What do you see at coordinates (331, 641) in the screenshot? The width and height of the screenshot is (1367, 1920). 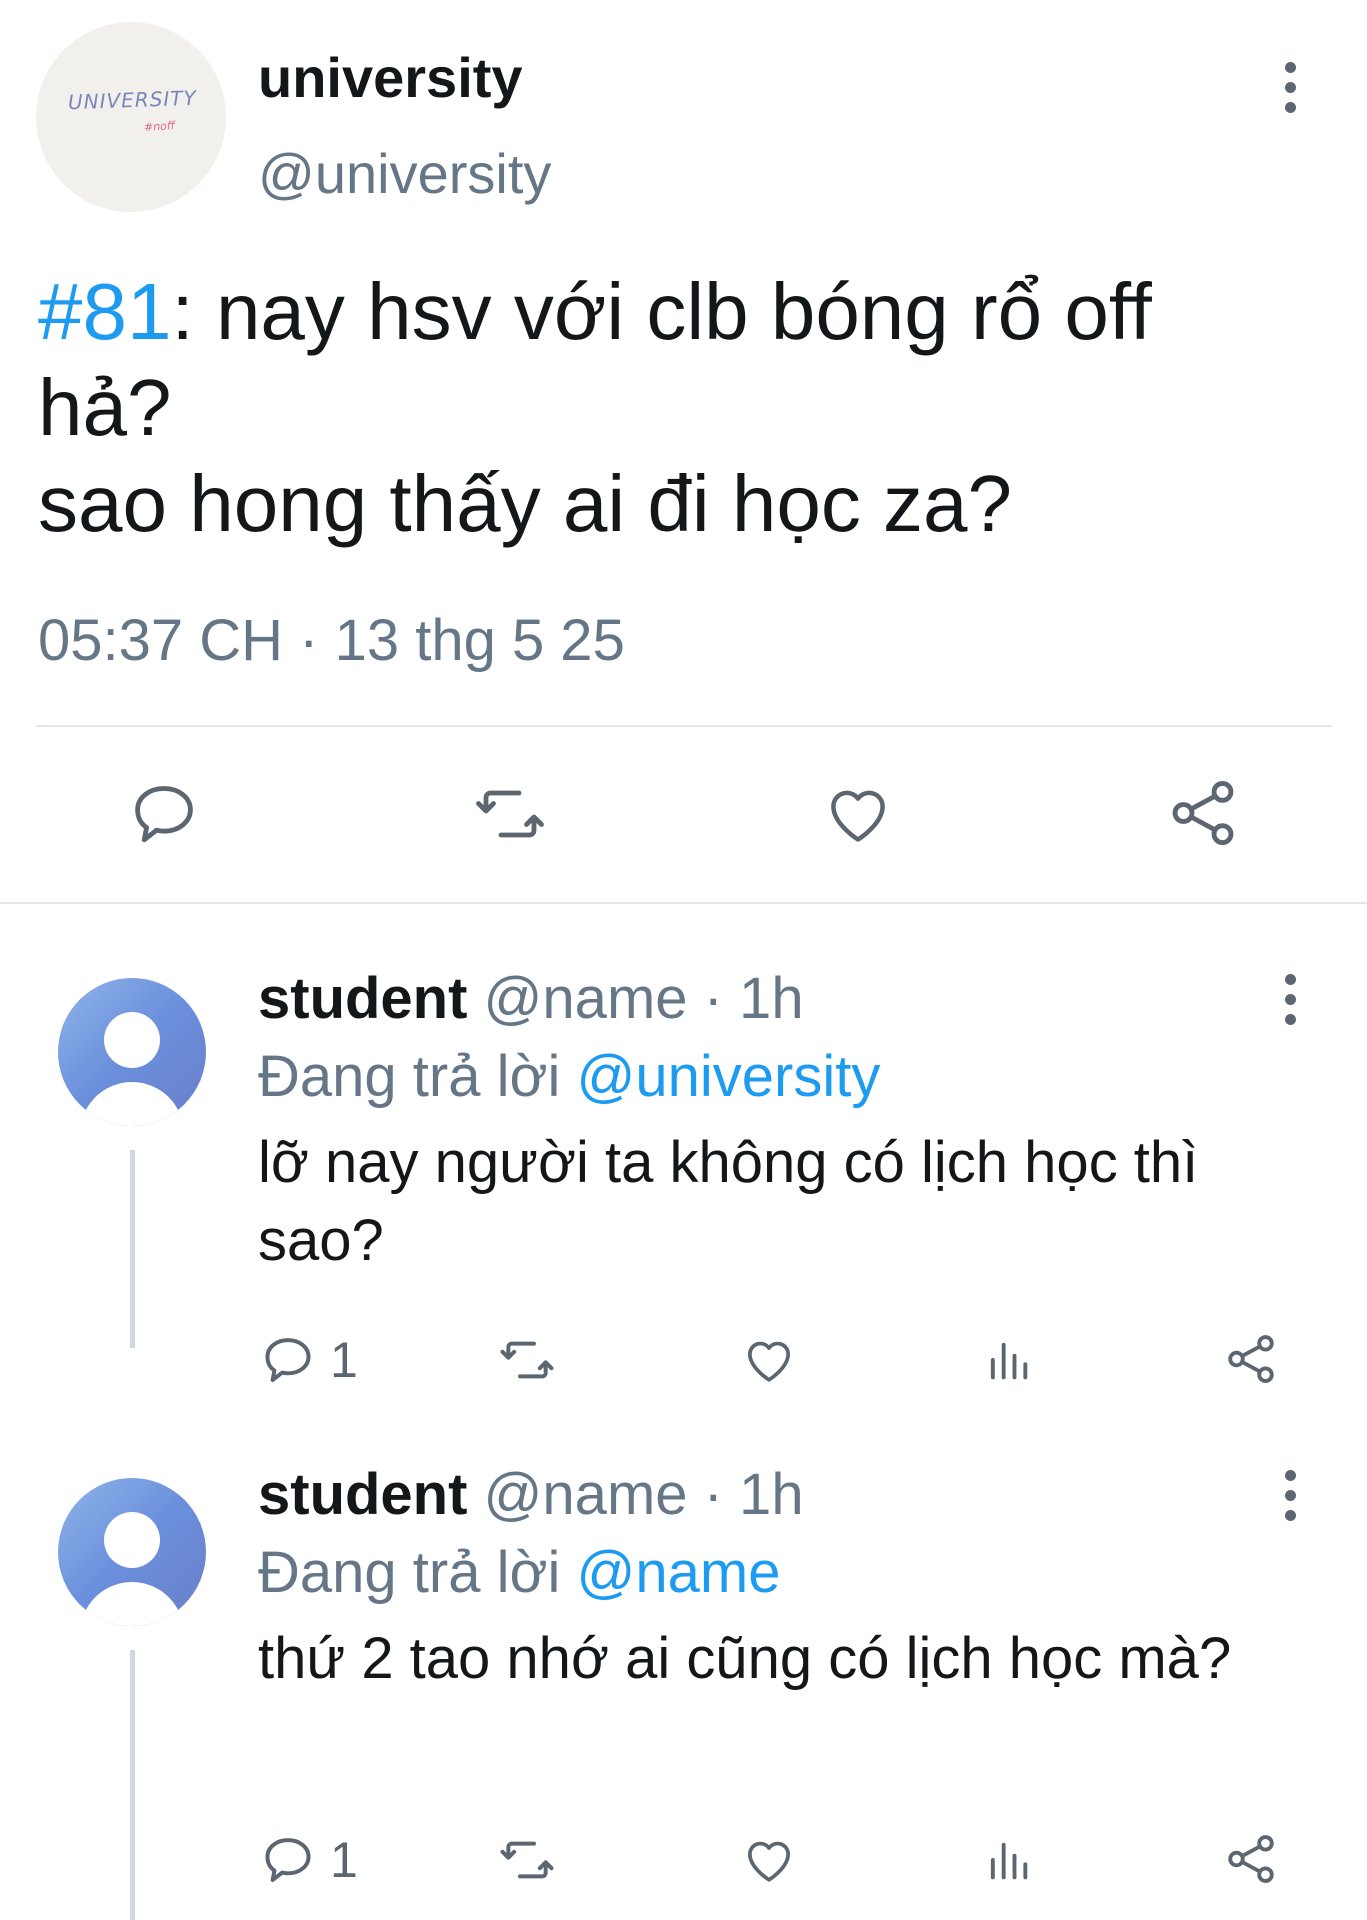 I see `tweet-timestamp: 05:37 CH · 13 thg 5 25` at bounding box center [331, 641].